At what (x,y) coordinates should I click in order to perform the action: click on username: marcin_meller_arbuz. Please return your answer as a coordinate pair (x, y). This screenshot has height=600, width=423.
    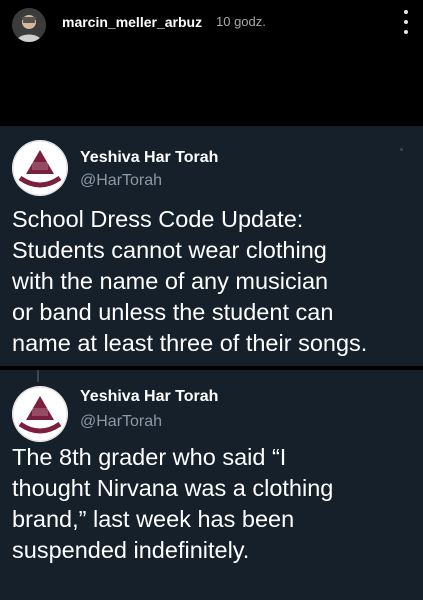
    Looking at the image, I should click on (132, 22).